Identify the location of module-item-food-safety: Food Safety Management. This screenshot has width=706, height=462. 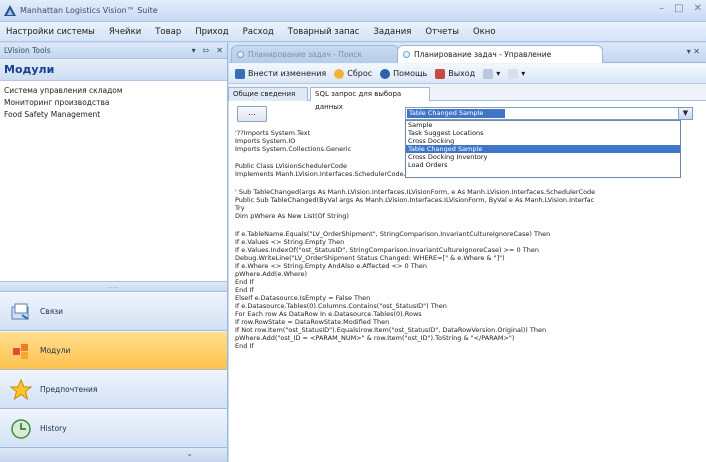
(113, 115).